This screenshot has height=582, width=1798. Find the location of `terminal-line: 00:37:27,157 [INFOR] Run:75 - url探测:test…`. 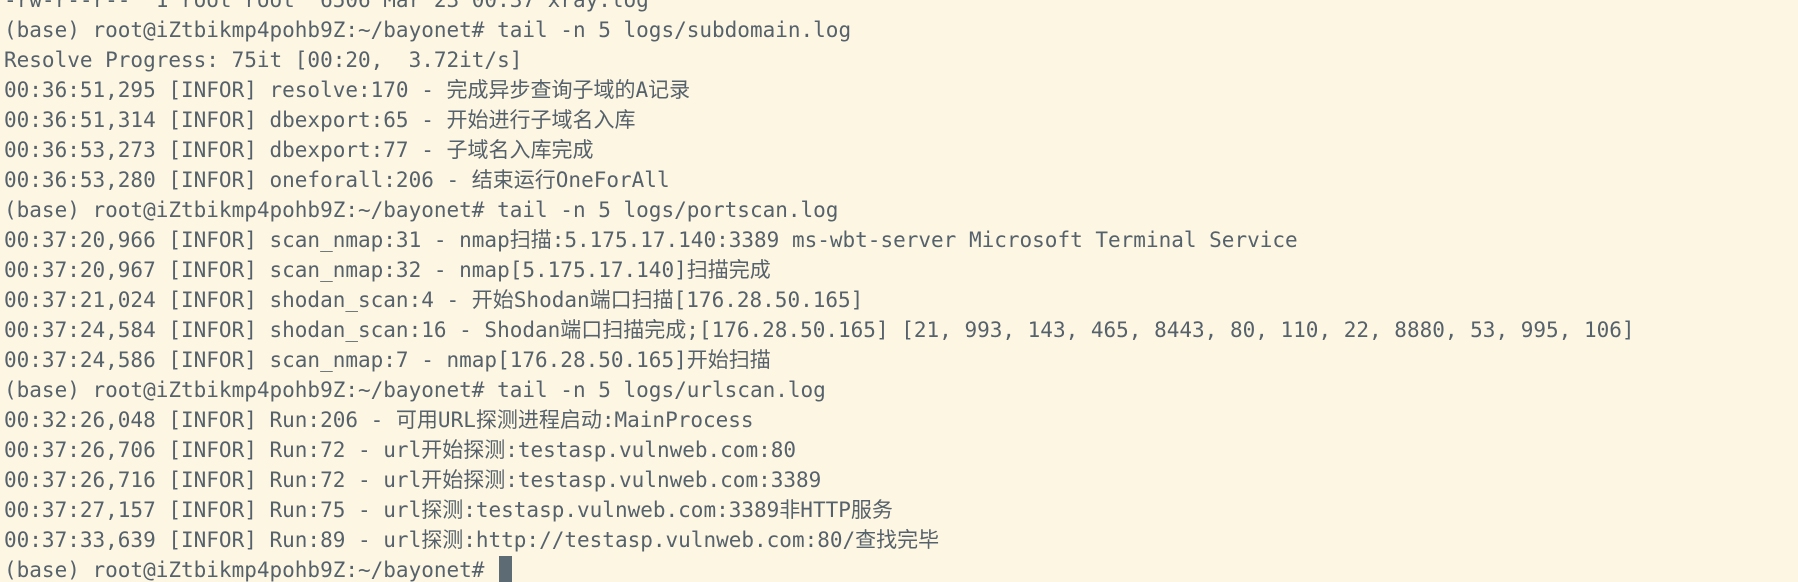

terminal-line: 00:37:27,157 [INFOR] Run:75 - url探测:test… is located at coordinates (448, 510).